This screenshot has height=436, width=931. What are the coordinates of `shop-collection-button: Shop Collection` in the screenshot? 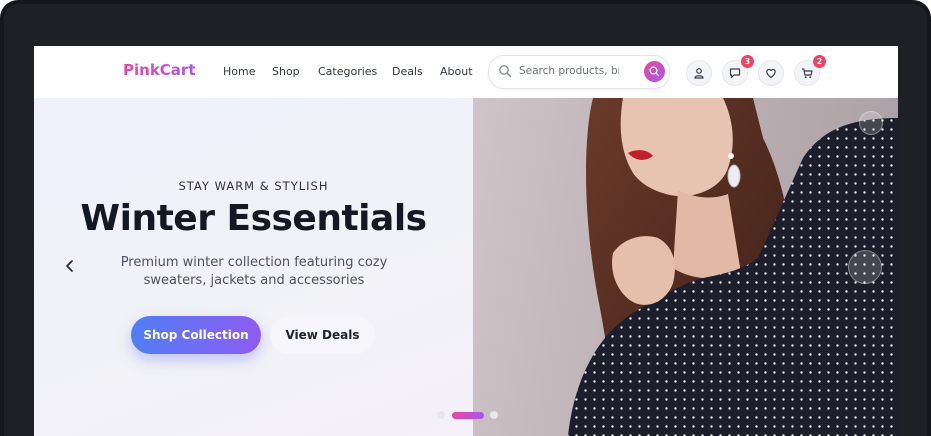 It's located at (196, 335).